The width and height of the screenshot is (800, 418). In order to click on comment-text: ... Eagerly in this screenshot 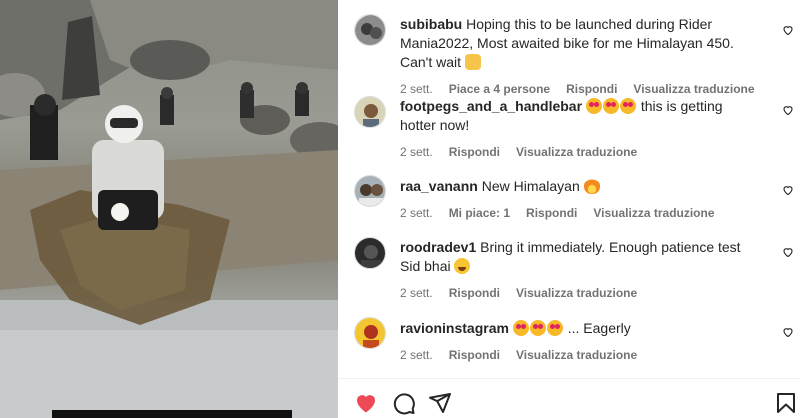, I will do `click(599, 328)`.